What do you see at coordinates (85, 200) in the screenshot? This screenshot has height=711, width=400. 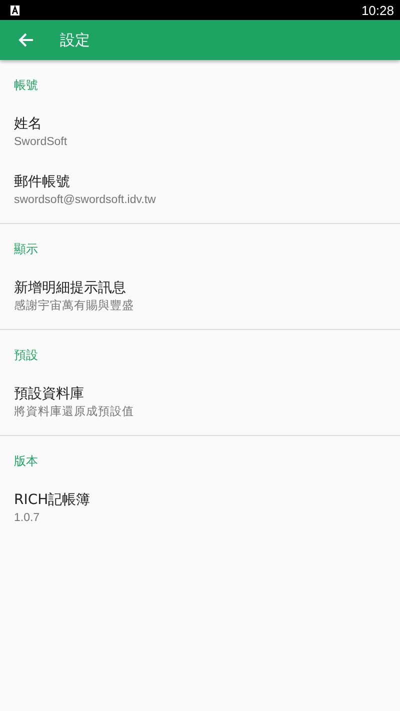 I see `preference-summary: swordsoft@swordsoft.idv.tw` at bounding box center [85, 200].